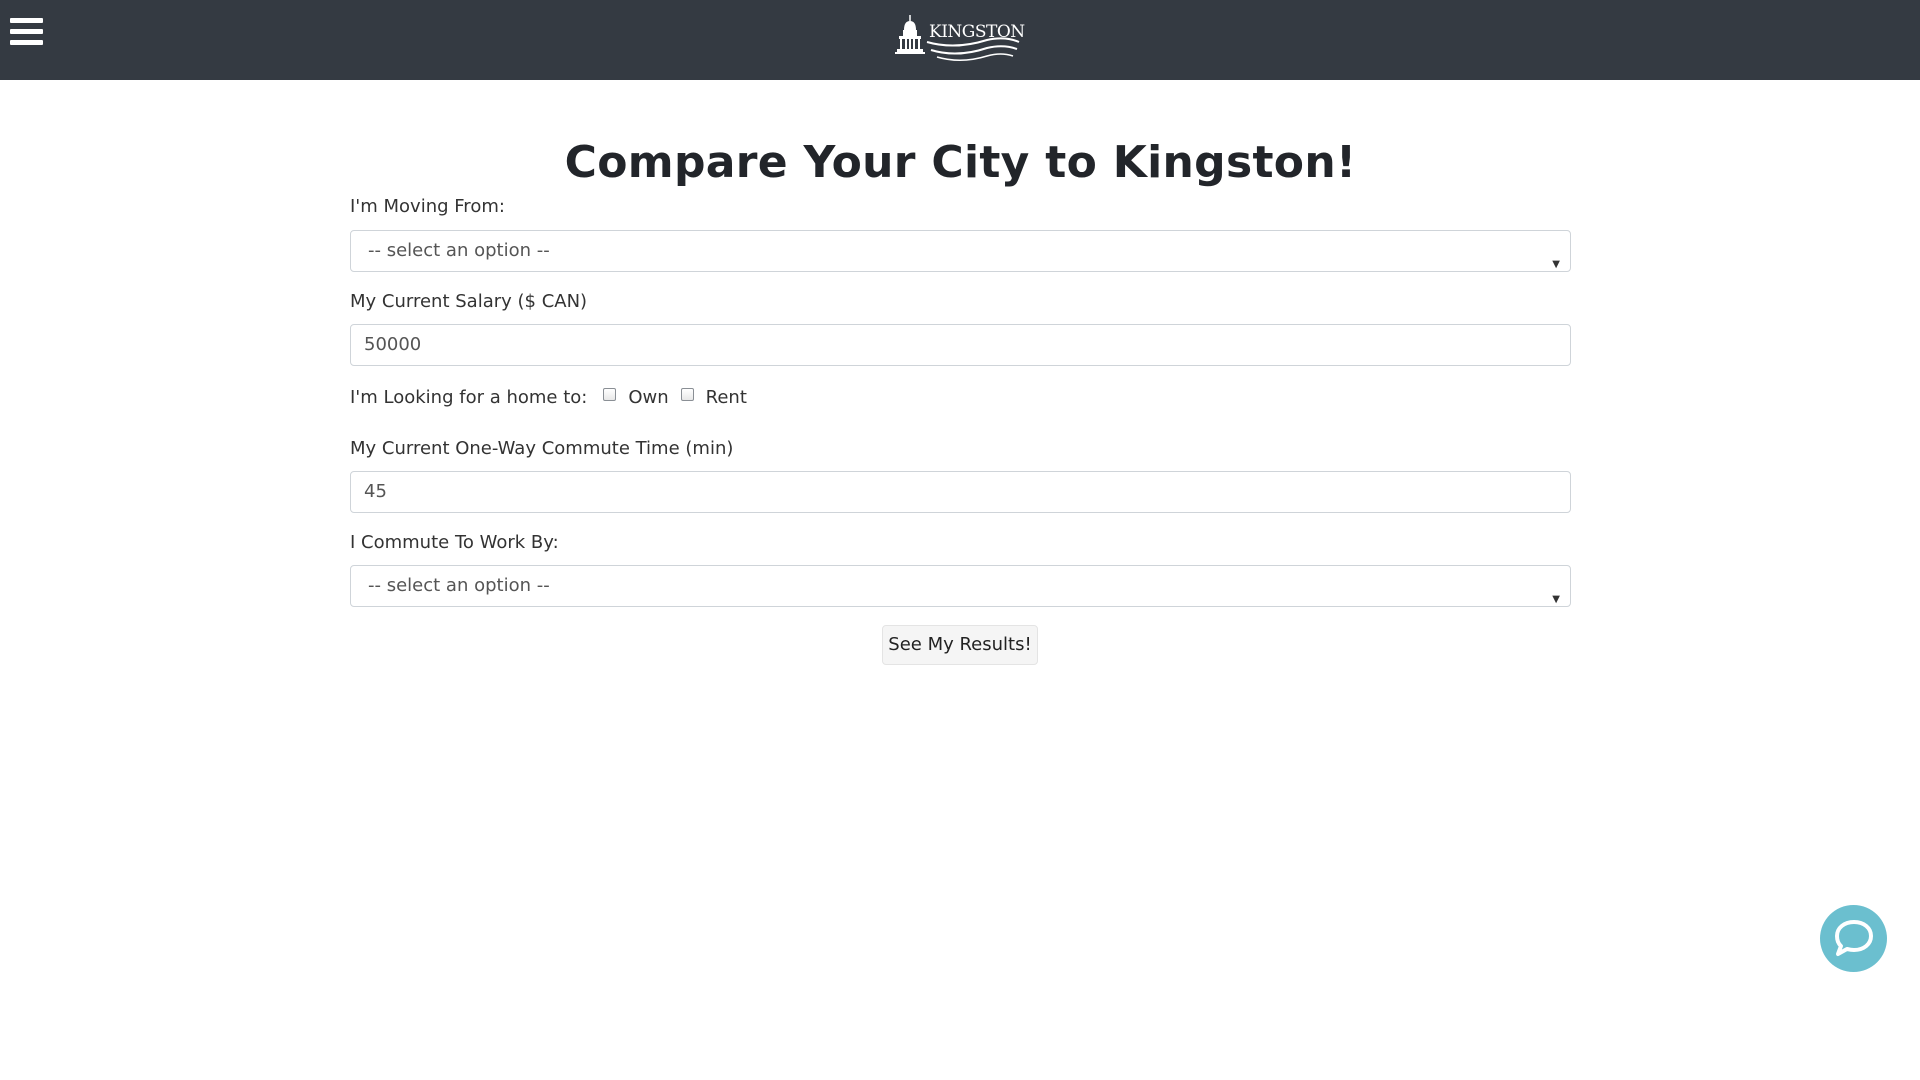  I want to click on commute-mode-select: -- select an option -- ▼, so click(960, 586).